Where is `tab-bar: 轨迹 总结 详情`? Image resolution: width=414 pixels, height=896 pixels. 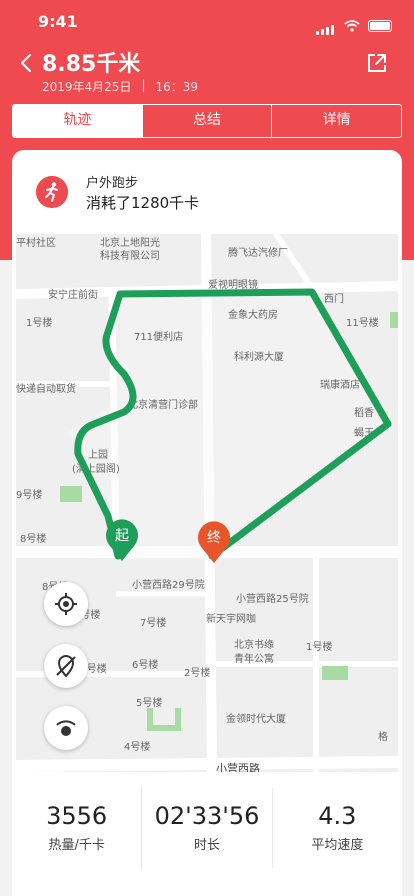
tab-bar: 轨迹 总结 详情 is located at coordinates (207, 121).